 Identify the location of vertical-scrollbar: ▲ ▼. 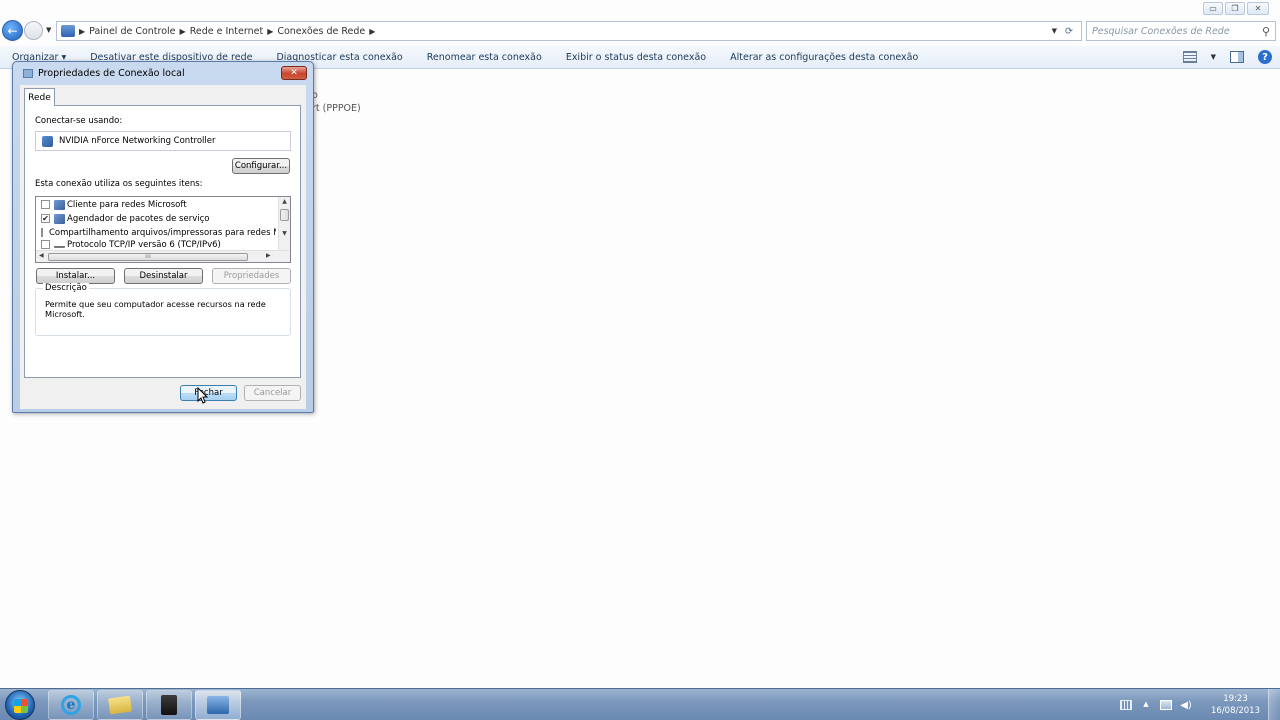
(284, 224).